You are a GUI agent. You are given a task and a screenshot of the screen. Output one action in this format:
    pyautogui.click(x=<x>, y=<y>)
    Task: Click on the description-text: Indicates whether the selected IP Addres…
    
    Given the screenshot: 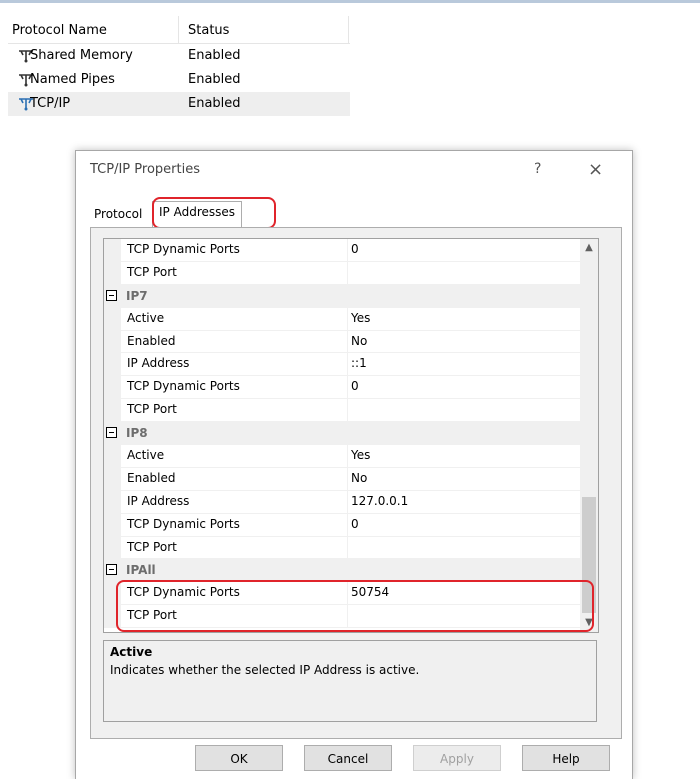 What is the action you would take?
    pyautogui.click(x=265, y=670)
    